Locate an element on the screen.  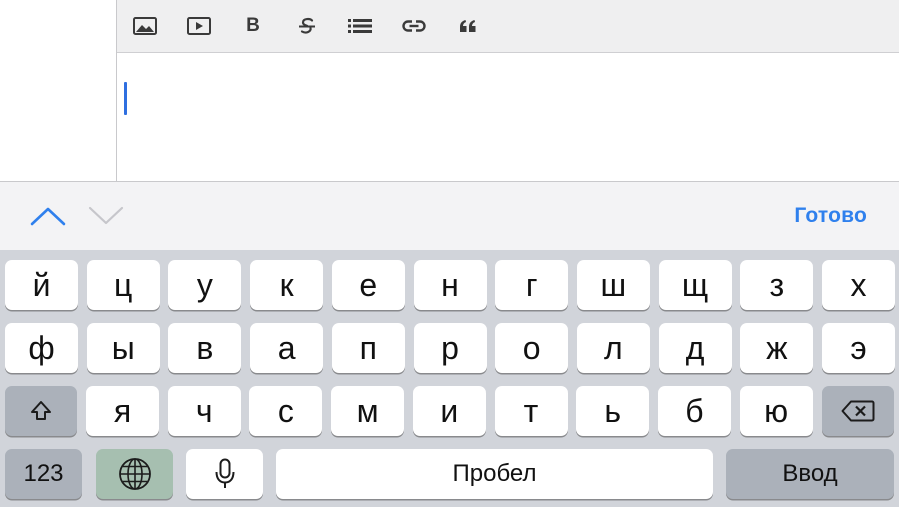
list-button is located at coordinates (360, 26).